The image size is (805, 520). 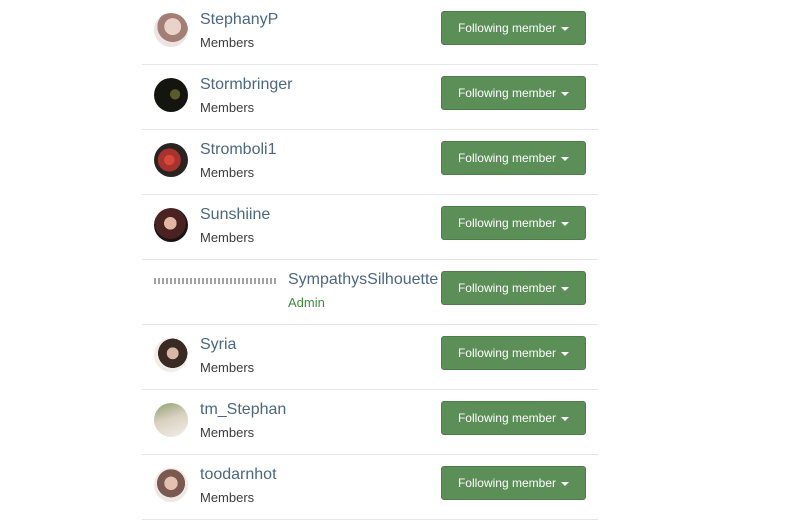 I want to click on member-name: Stromboli1, so click(x=238, y=150).